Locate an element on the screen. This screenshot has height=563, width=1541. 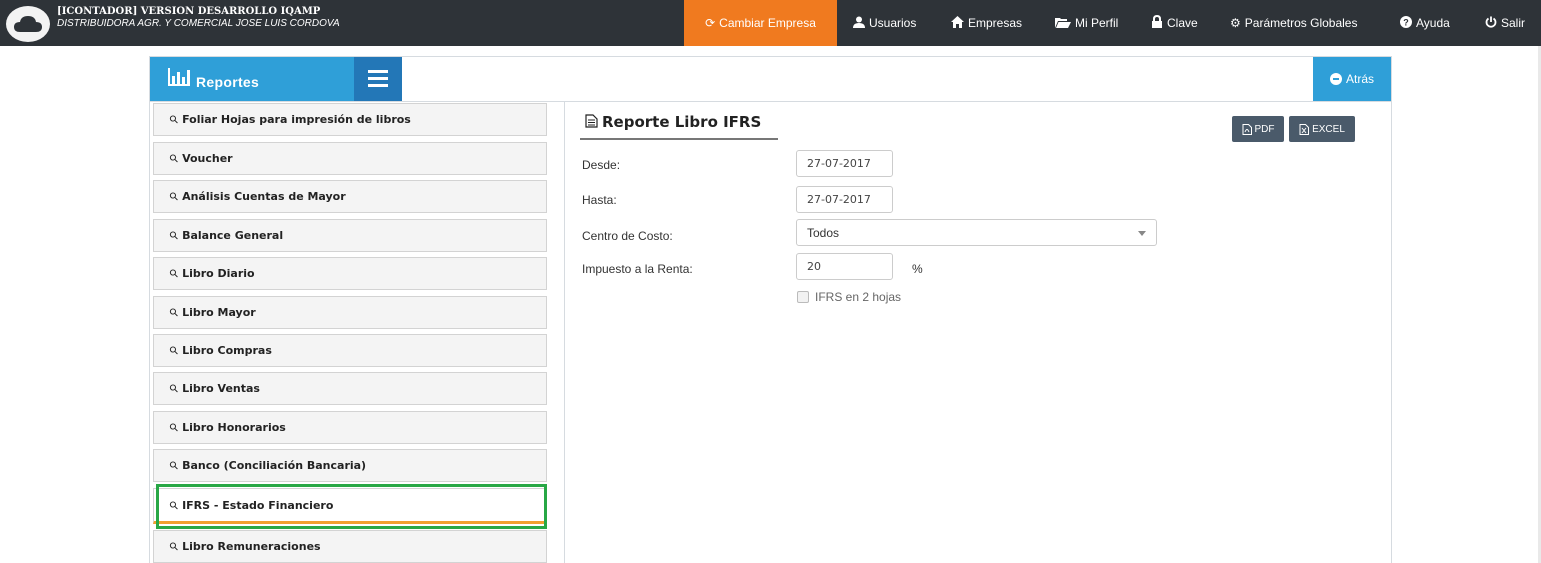
nav-empresas: Empresas is located at coordinates (986, 23).